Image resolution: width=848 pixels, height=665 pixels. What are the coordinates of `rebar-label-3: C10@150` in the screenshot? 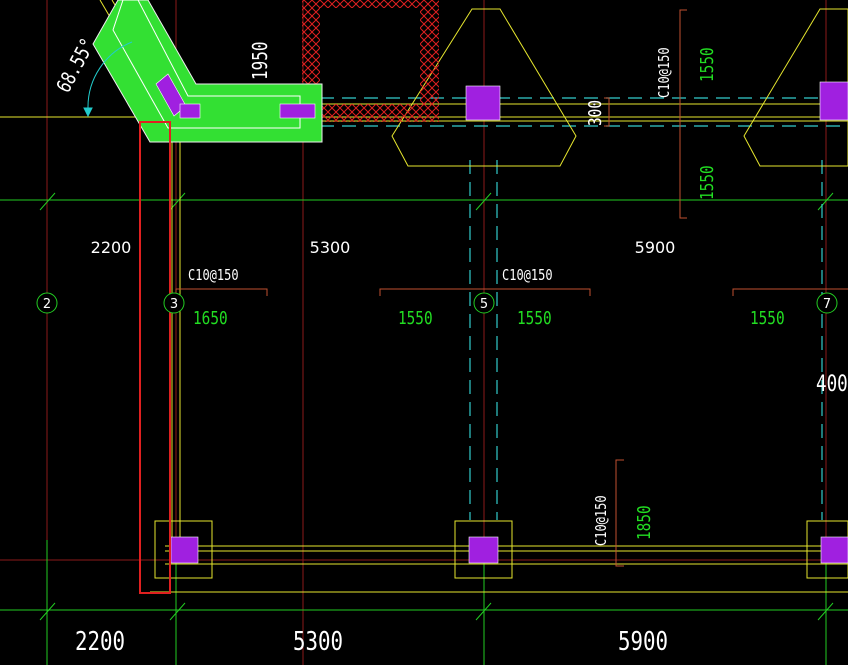 It's located at (665, 72).